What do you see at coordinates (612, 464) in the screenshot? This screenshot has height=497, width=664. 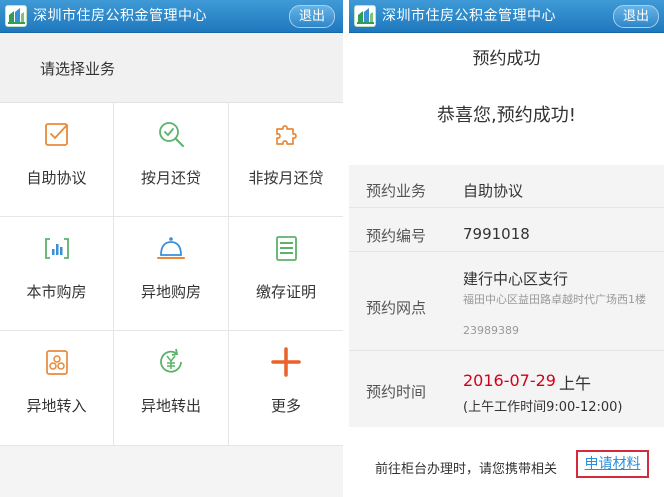 I see `application-materials-link: 申请材料` at bounding box center [612, 464].